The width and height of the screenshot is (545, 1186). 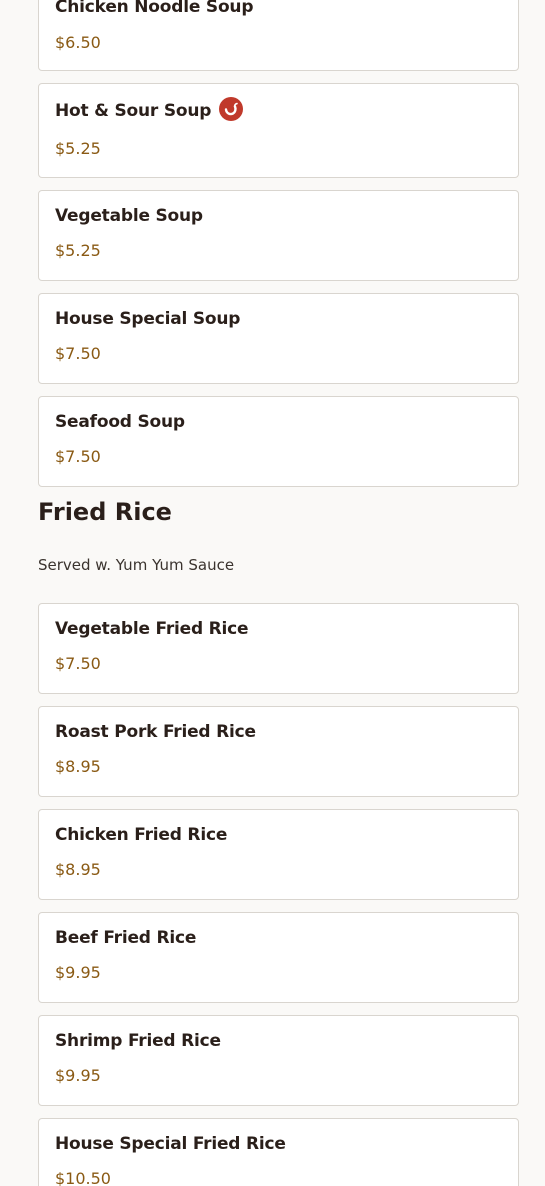 What do you see at coordinates (170, 1144) in the screenshot?
I see `item-name: House Special Fried Rice` at bounding box center [170, 1144].